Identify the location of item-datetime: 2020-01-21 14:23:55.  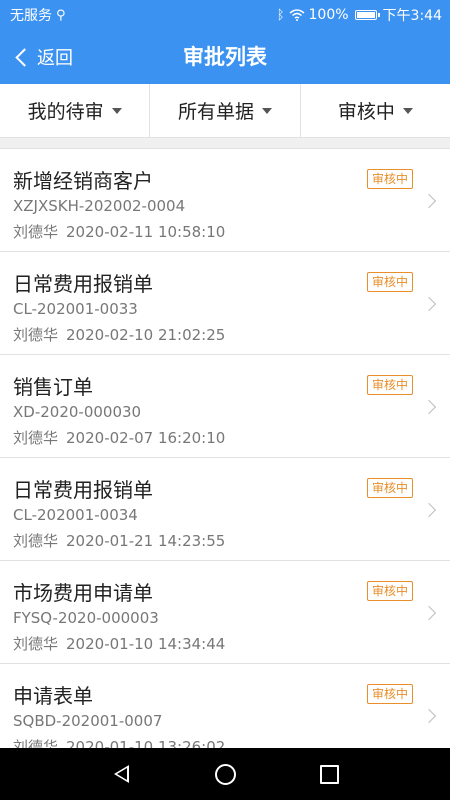
(146, 541).